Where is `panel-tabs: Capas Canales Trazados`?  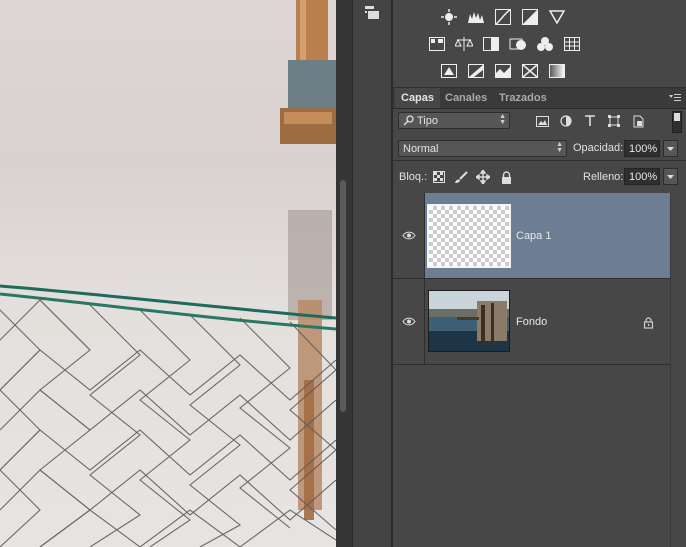
panel-tabs: Capas Canales Trazados is located at coordinates (539, 98).